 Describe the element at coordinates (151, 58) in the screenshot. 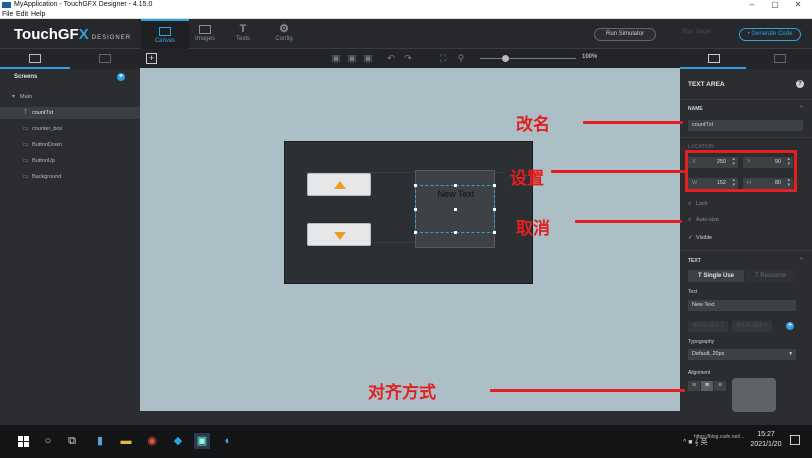

I see `add-widget-button: +` at that location.